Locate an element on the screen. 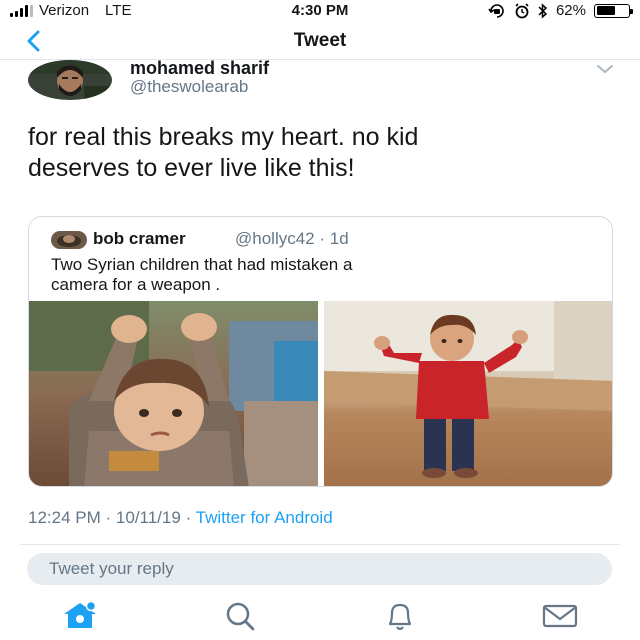 This screenshot has width=640, height=640. quoted-author-meta: @hollyc42 · 1d is located at coordinates (292, 239).